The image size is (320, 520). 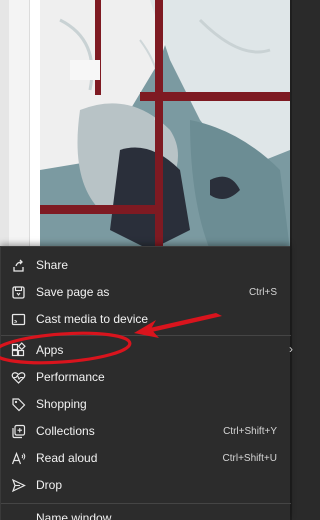 What do you see at coordinates (146, 265) in the screenshot?
I see `menu-item-share: Share` at bounding box center [146, 265].